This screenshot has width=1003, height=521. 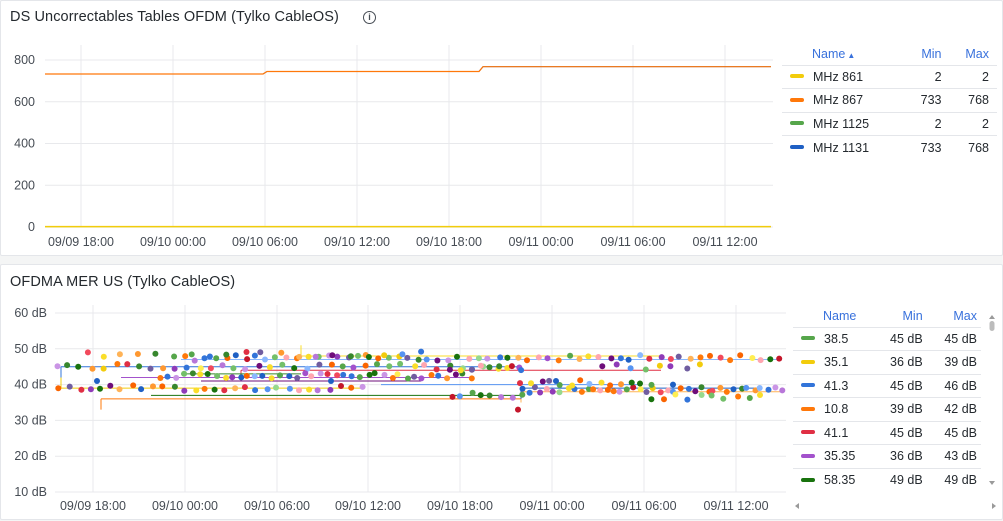 What do you see at coordinates (896, 506) in the screenshot?
I see `legend-horizontal-scrollbar` at bounding box center [896, 506].